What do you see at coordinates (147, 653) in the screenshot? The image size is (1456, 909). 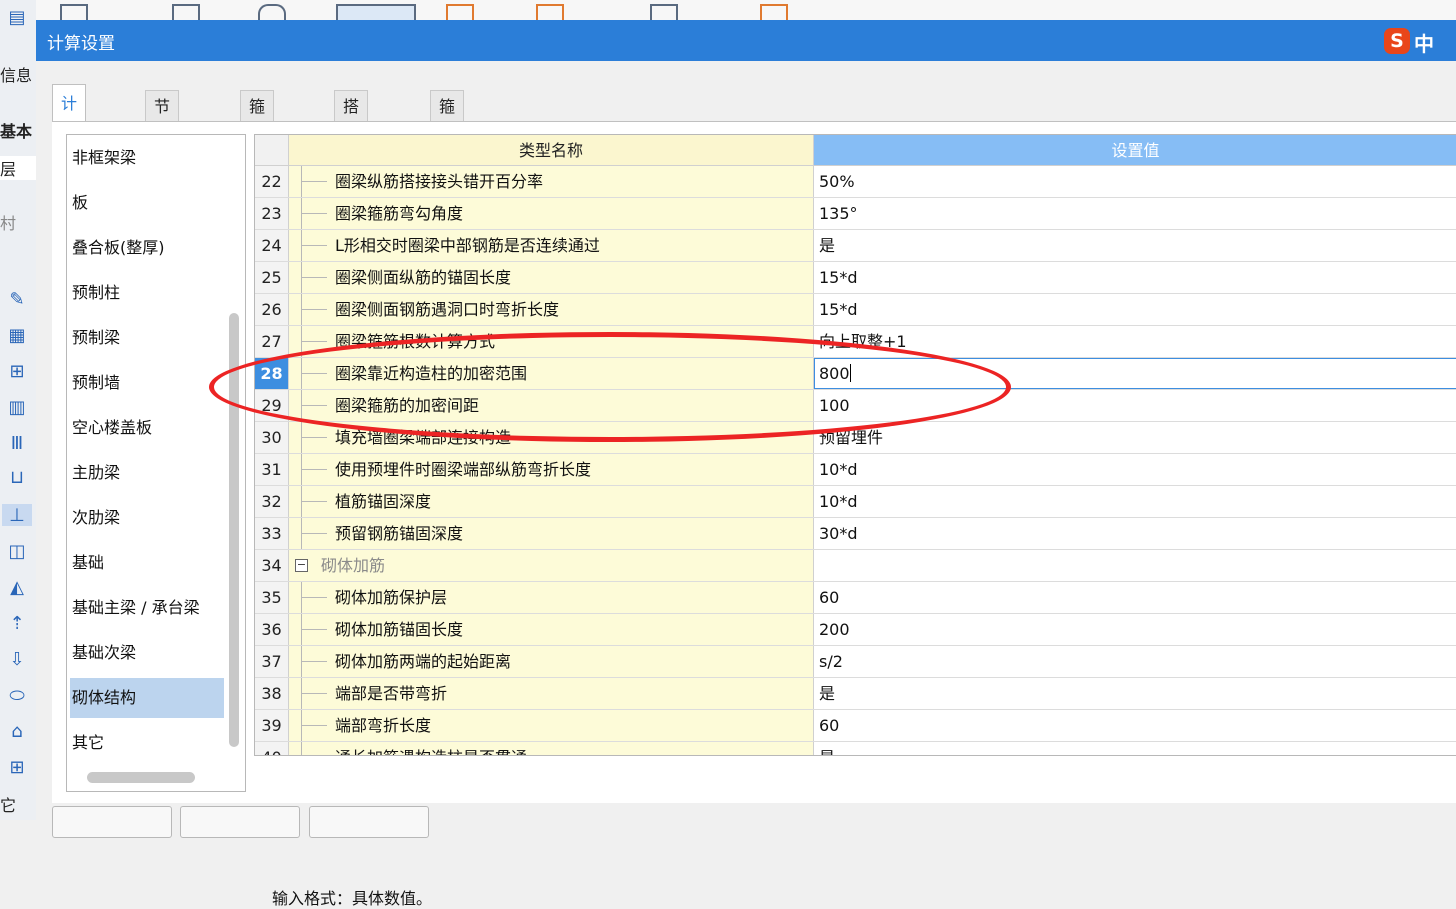 I see `category-item: 基础次梁` at bounding box center [147, 653].